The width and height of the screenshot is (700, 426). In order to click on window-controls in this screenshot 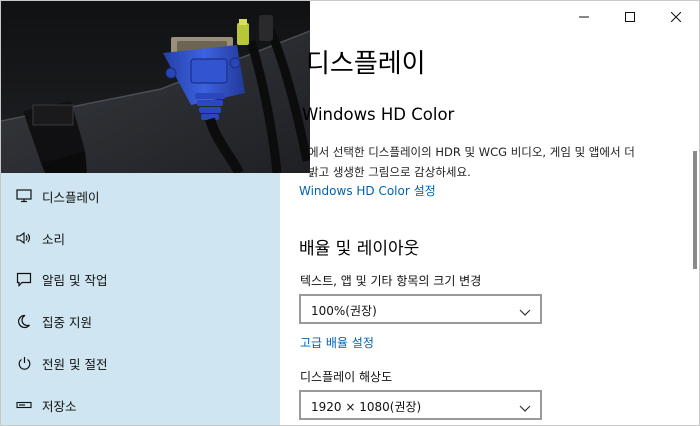, I will do `click(630, 16)`.